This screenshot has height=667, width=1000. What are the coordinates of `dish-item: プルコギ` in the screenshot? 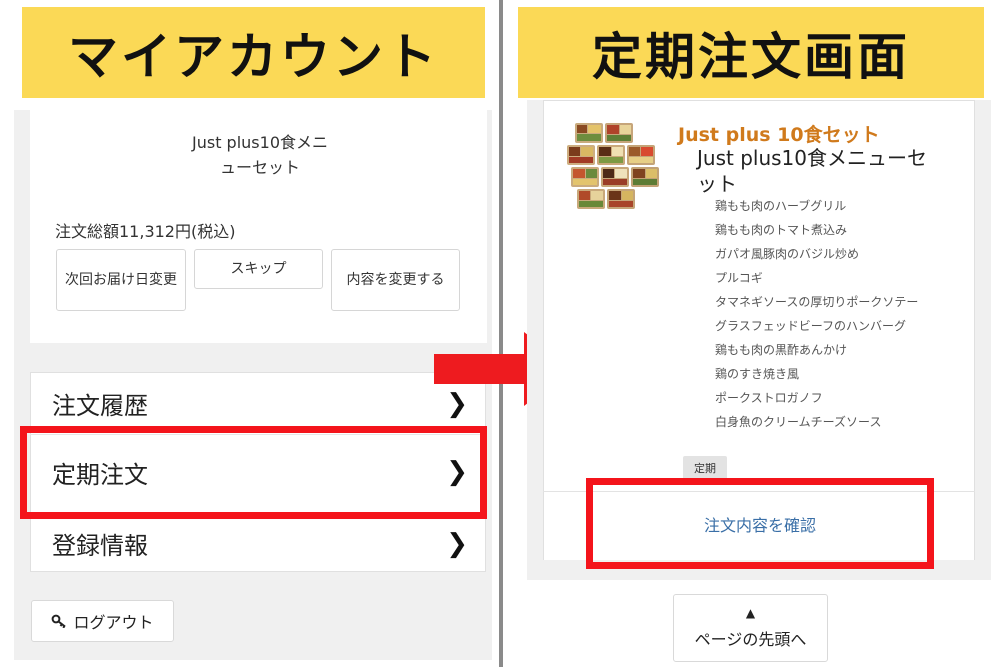 It's located at (739, 278).